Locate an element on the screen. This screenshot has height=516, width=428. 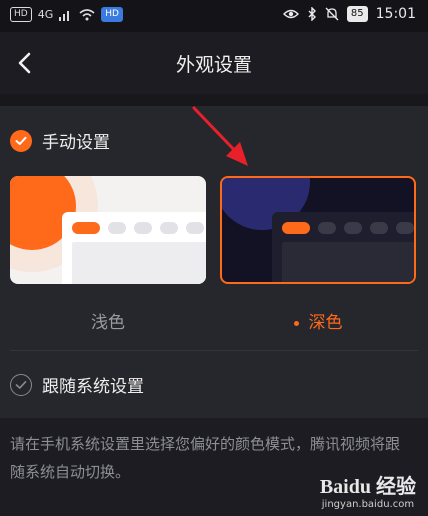
section-gap is located at coordinates (214, 100).